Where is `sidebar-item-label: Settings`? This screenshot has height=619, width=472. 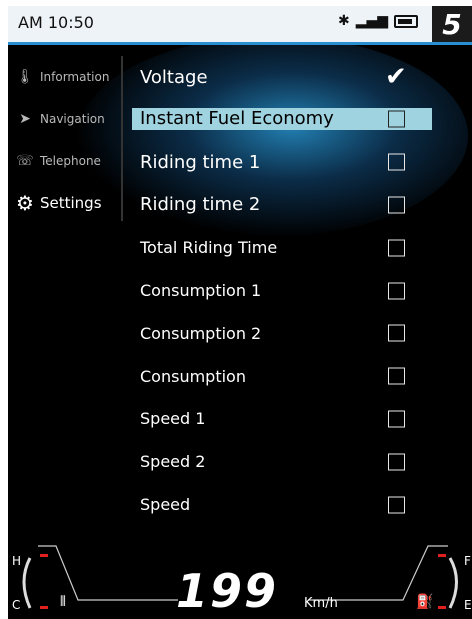
sidebar-item-label: Settings is located at coordinates (71, 203).